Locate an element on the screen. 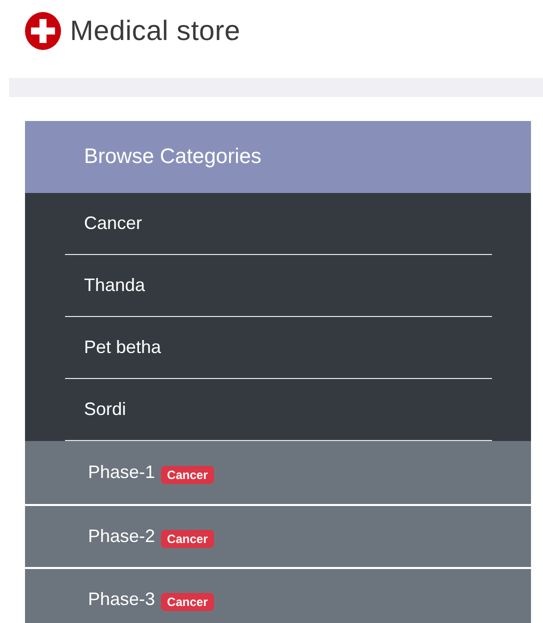 Image resolution: width=543 pixels, height=623 pixels. store-title: Medical store is located at coordinates (155, 31).